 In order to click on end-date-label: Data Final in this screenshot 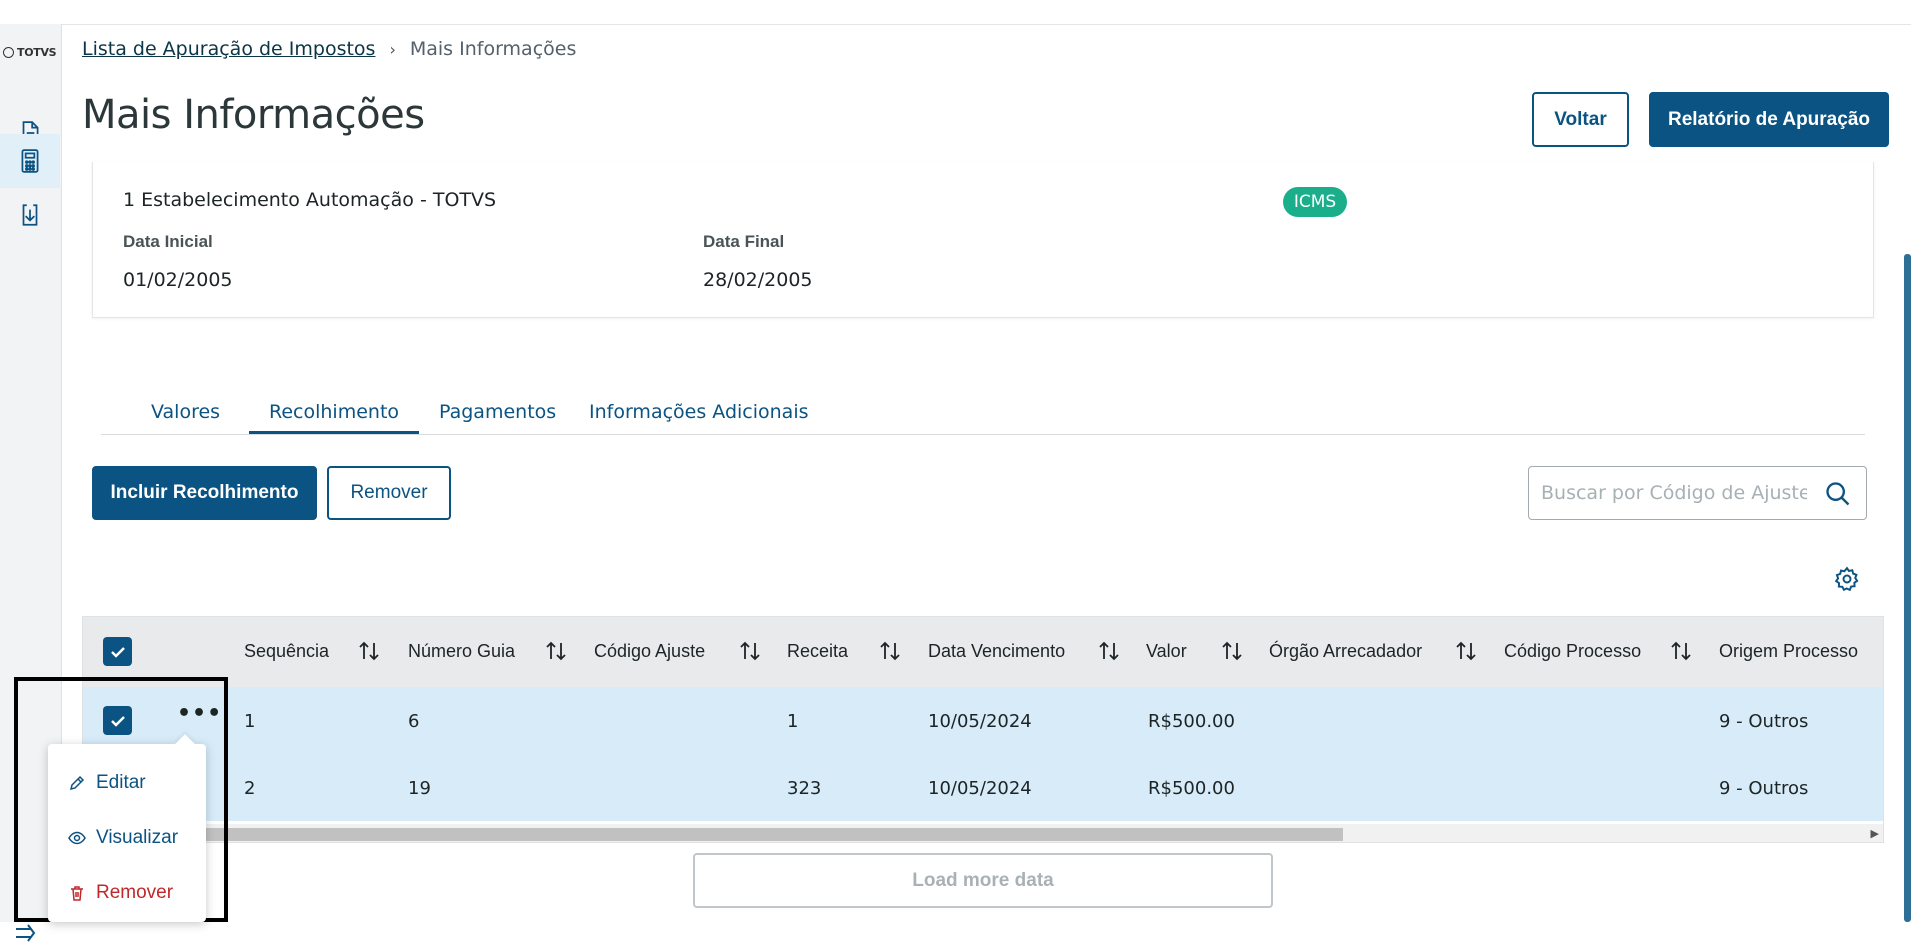, I will do `click(744, 241)`.